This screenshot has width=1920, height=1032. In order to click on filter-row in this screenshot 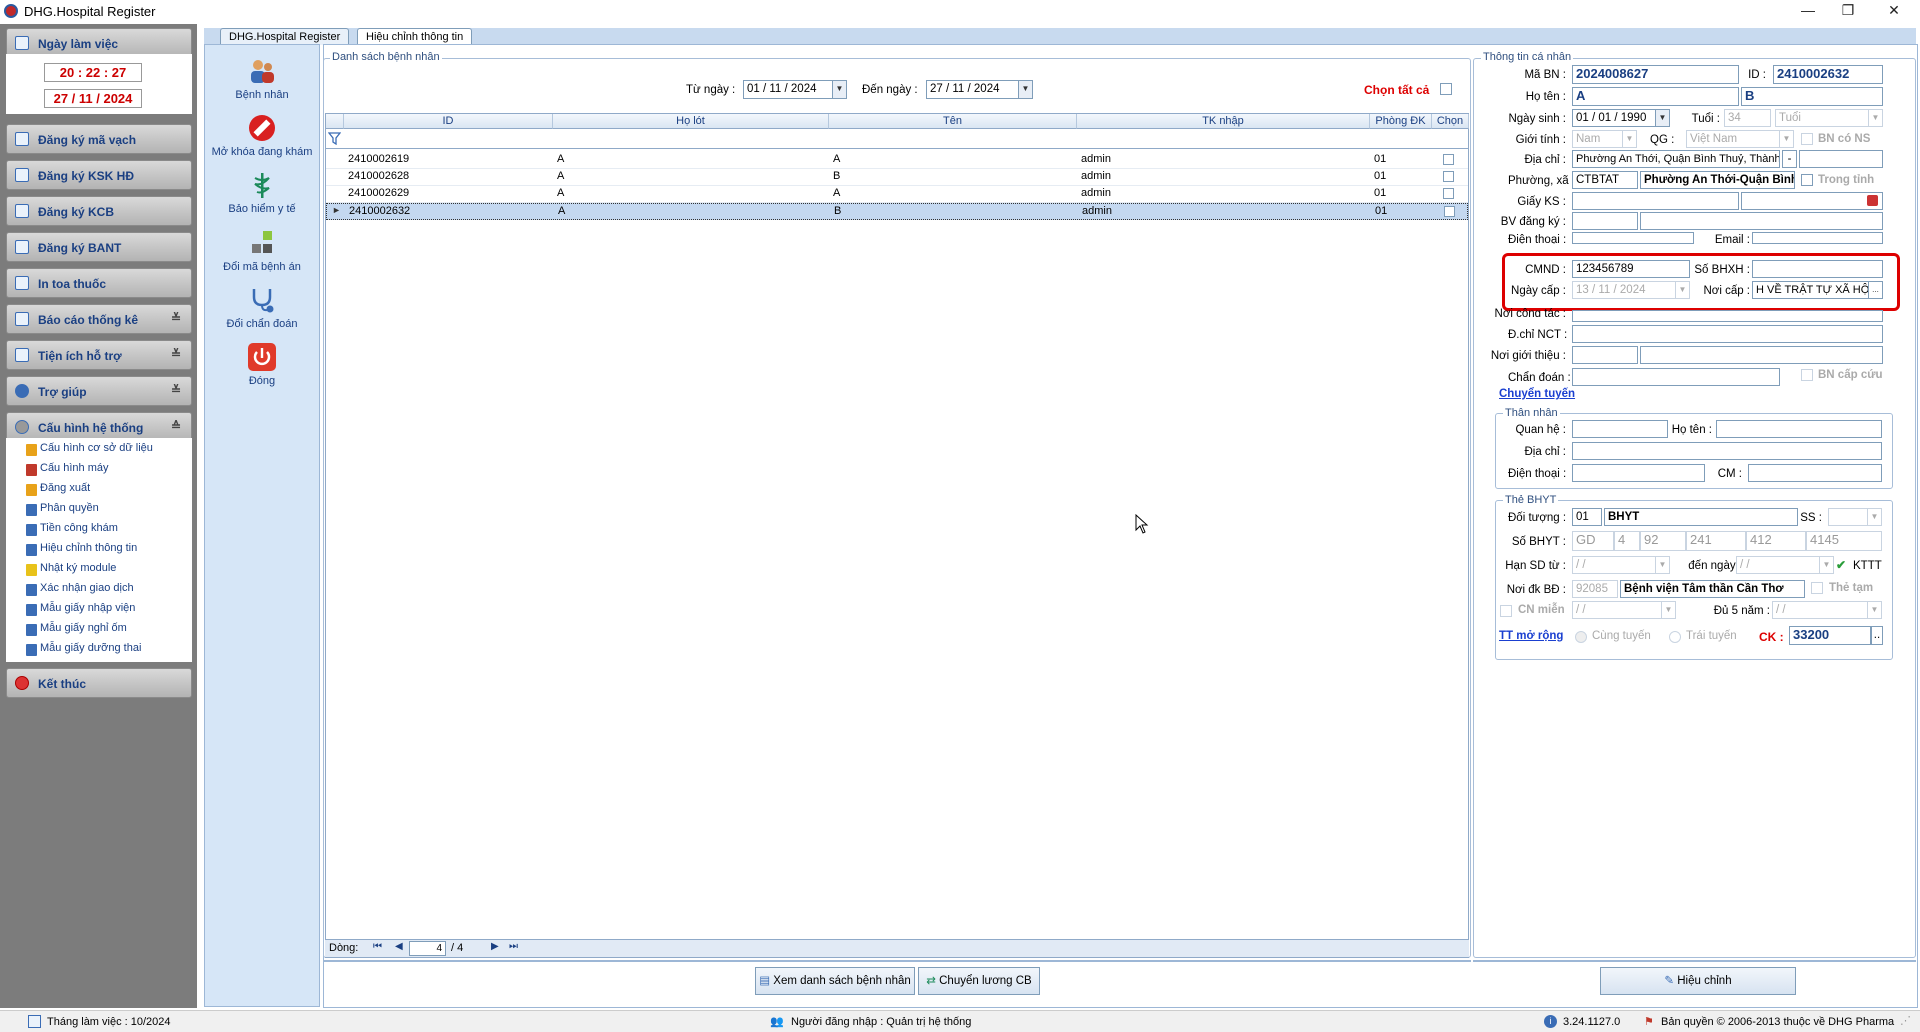, I will do `click(897, 139)`.